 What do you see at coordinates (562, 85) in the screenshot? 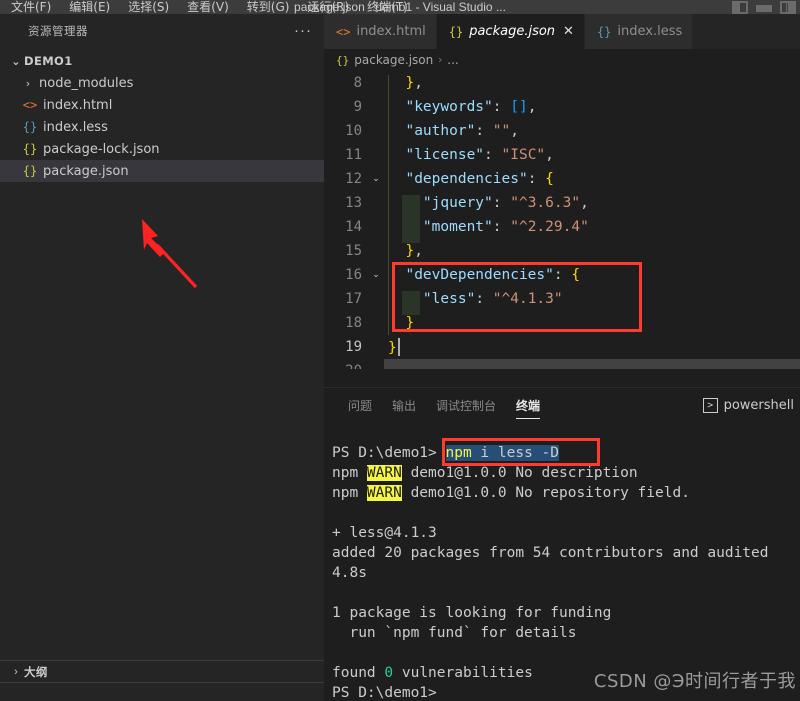
I see `code-line: 8 },` at bounding box center [562, 85].